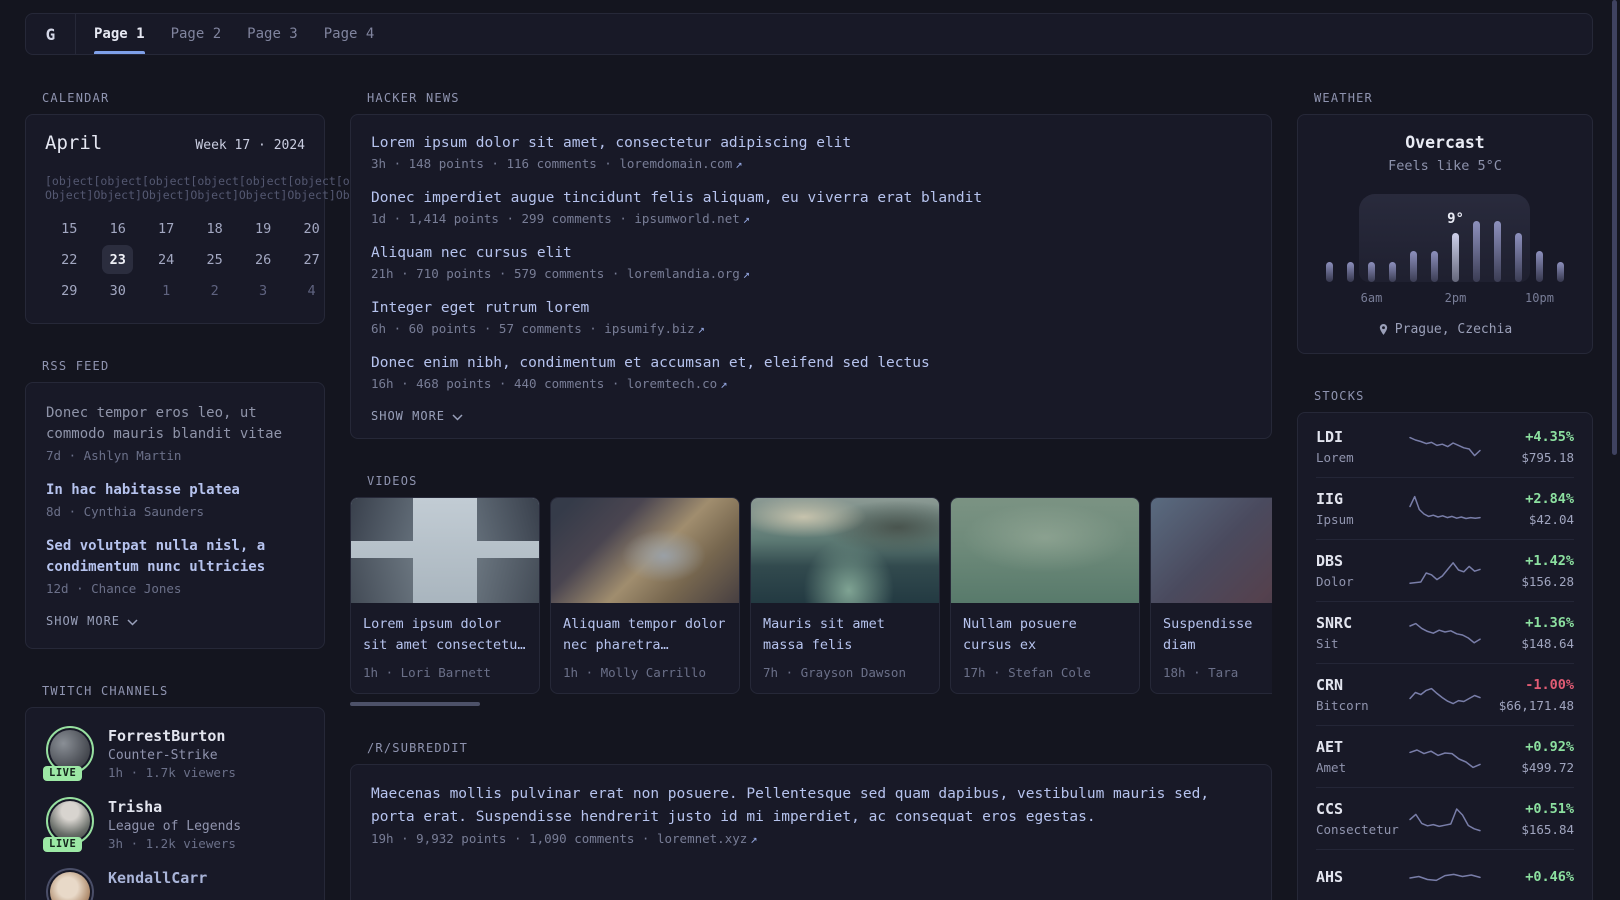  Describe the element at coordinates (1549, 437) in the screenshot. I see `stock-change: +4.35%` at that location.